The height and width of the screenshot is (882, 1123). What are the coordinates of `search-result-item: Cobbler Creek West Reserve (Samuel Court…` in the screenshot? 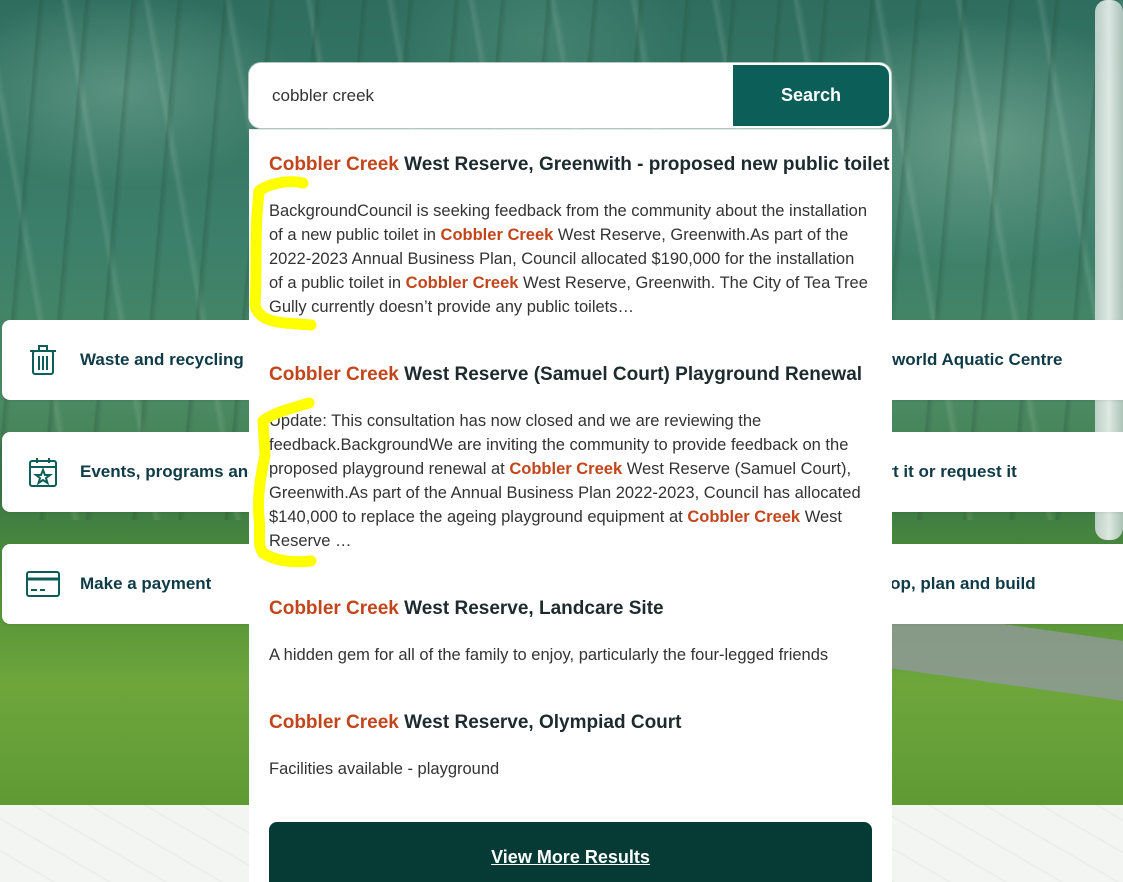 It's located at (570, 458).